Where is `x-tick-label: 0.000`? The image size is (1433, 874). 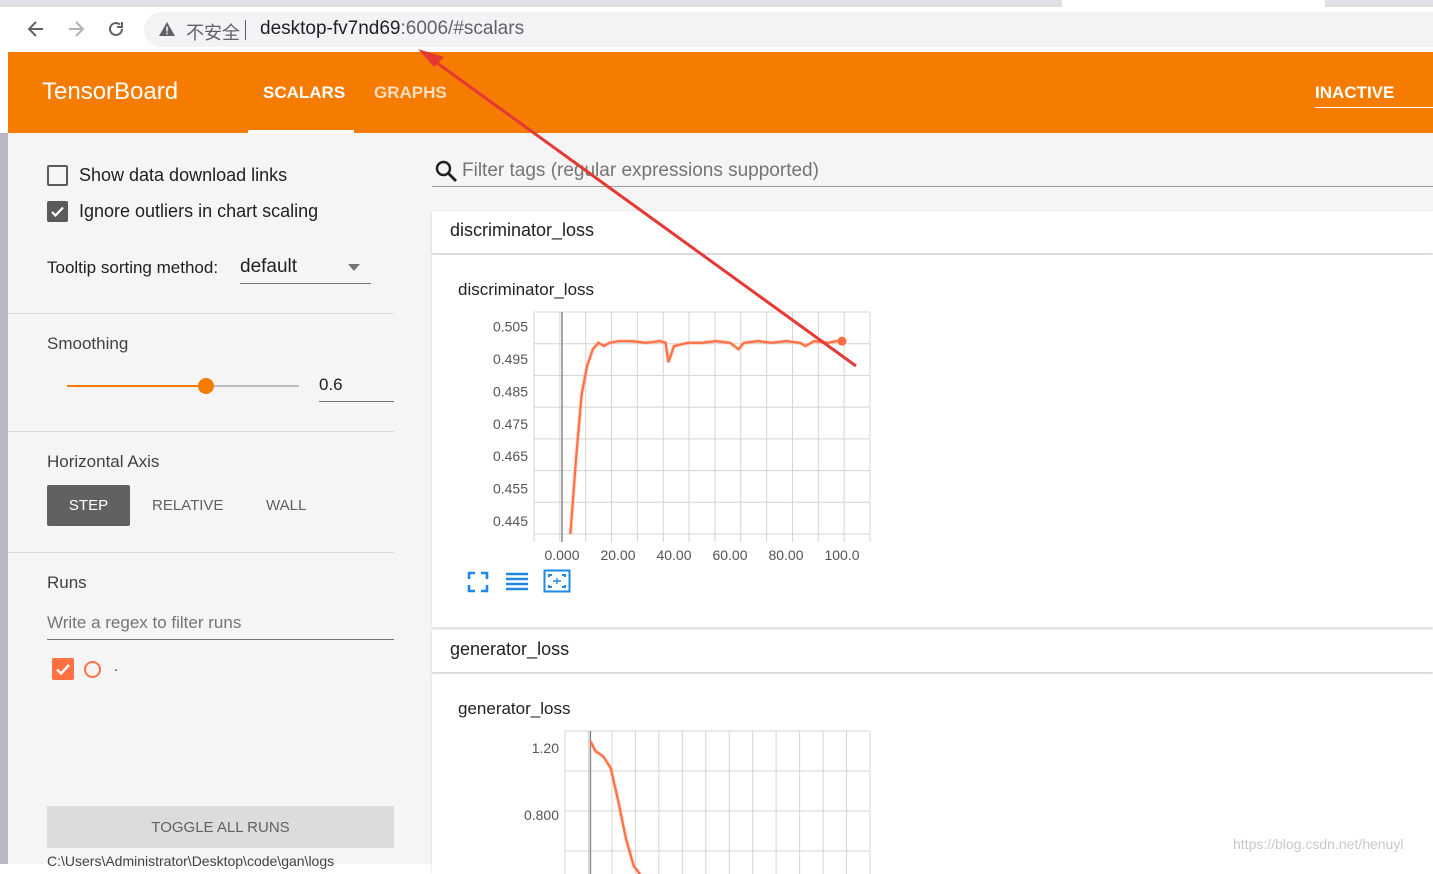 x-tick-label: 0.000 is located at coordinates (561, 555).